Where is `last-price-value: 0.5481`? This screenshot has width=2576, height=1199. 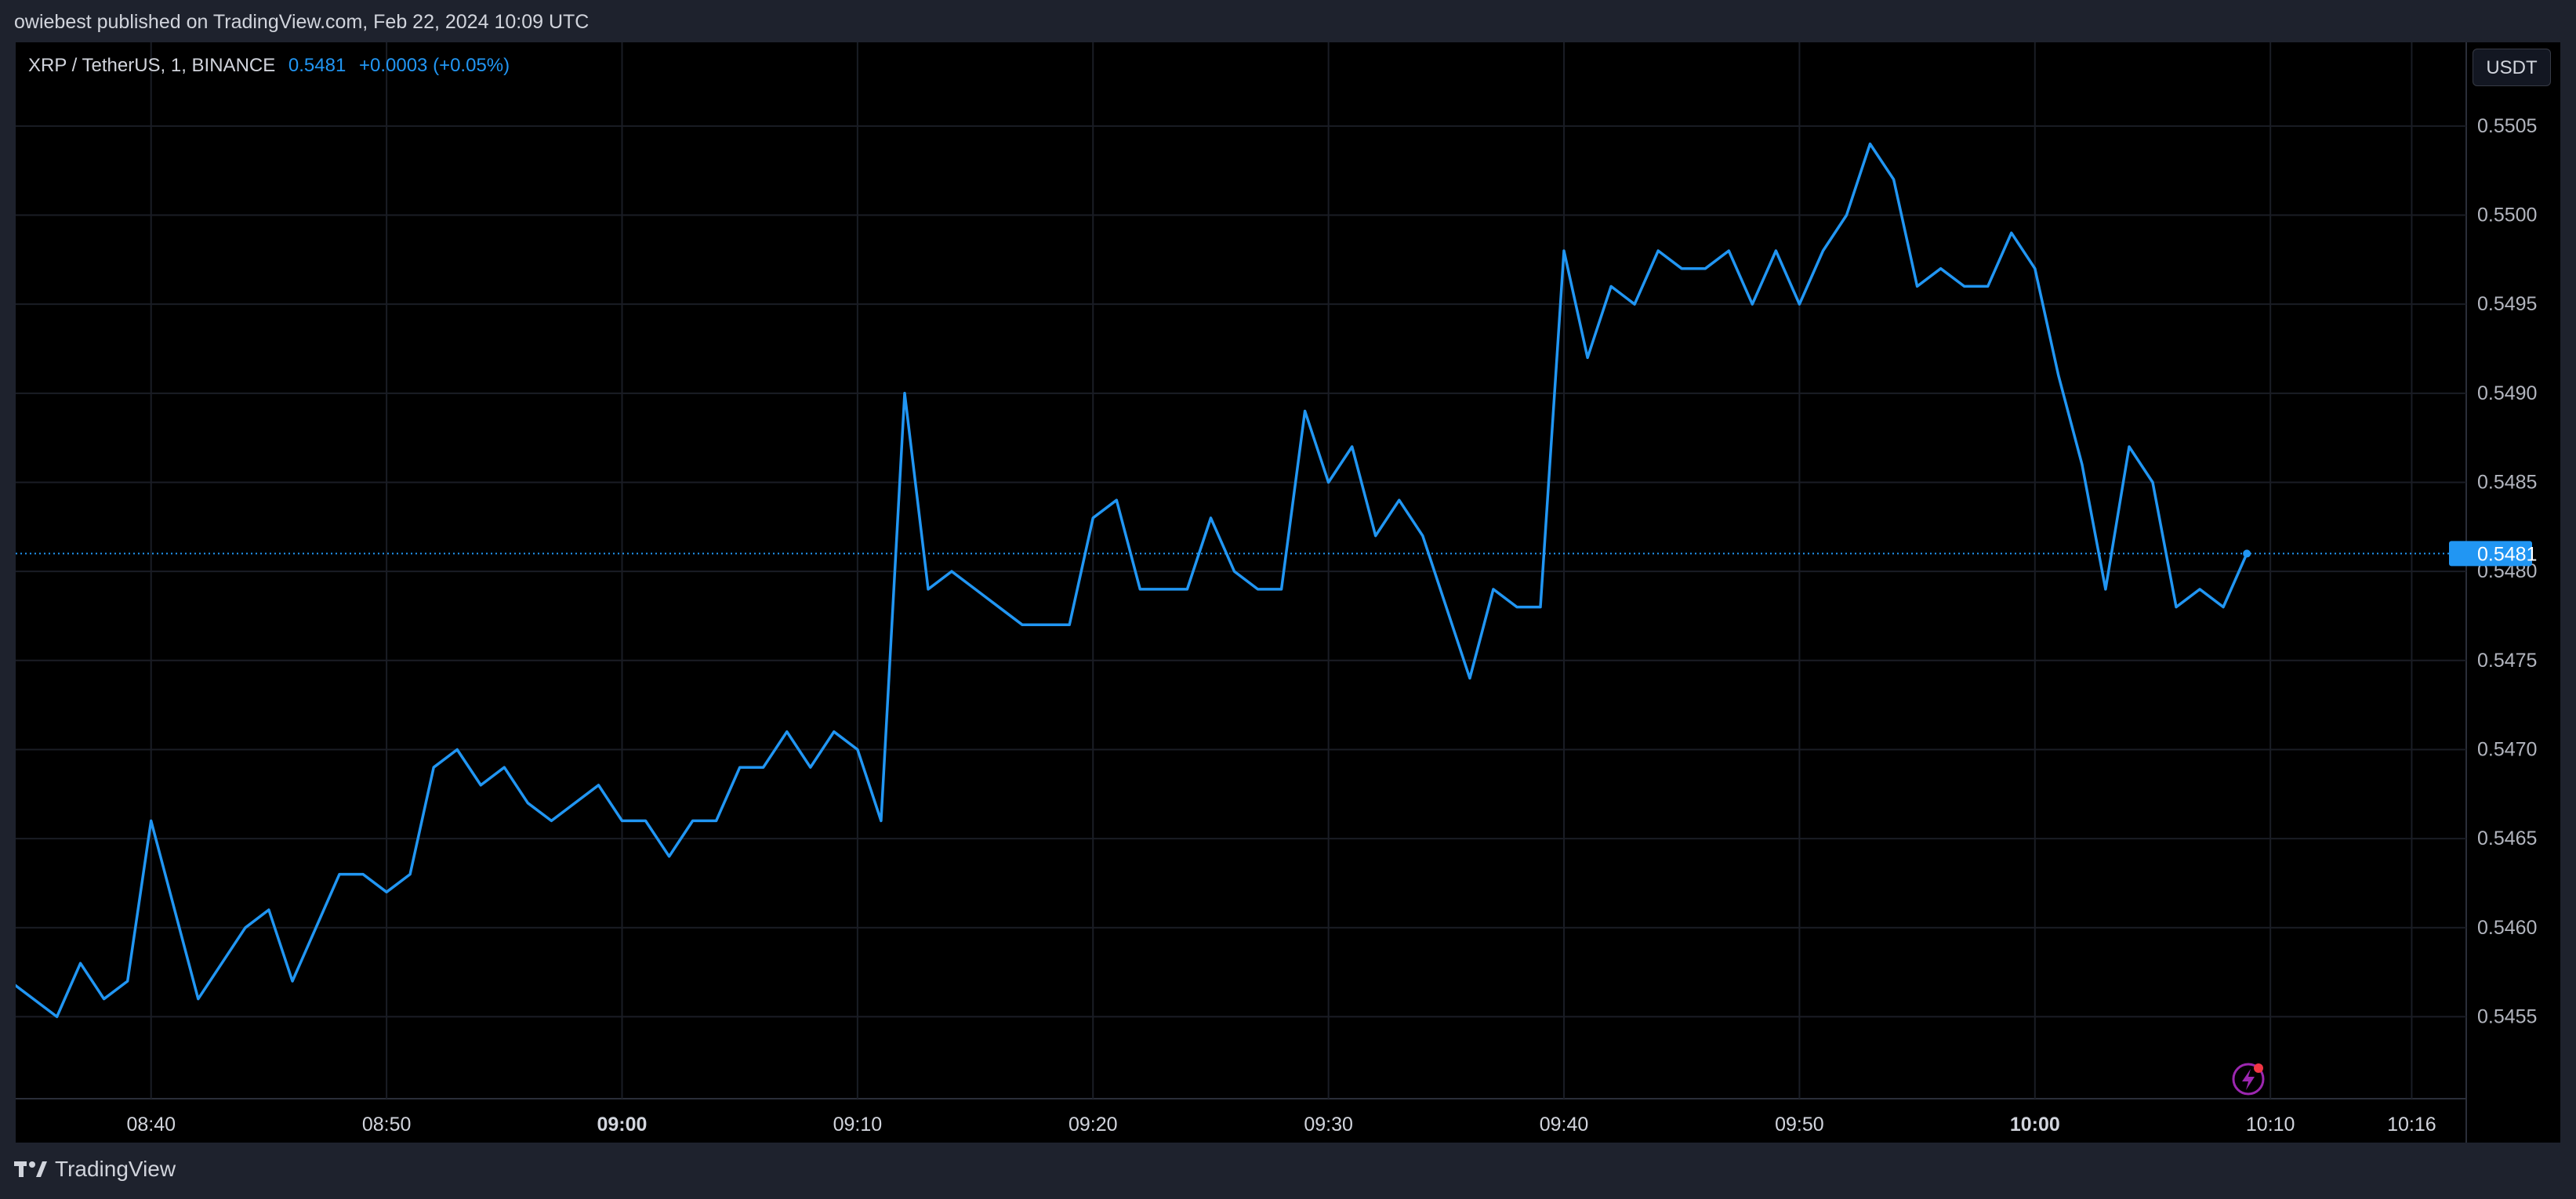 last-price-value: 0.5481 is located at coordinates (317, 65).